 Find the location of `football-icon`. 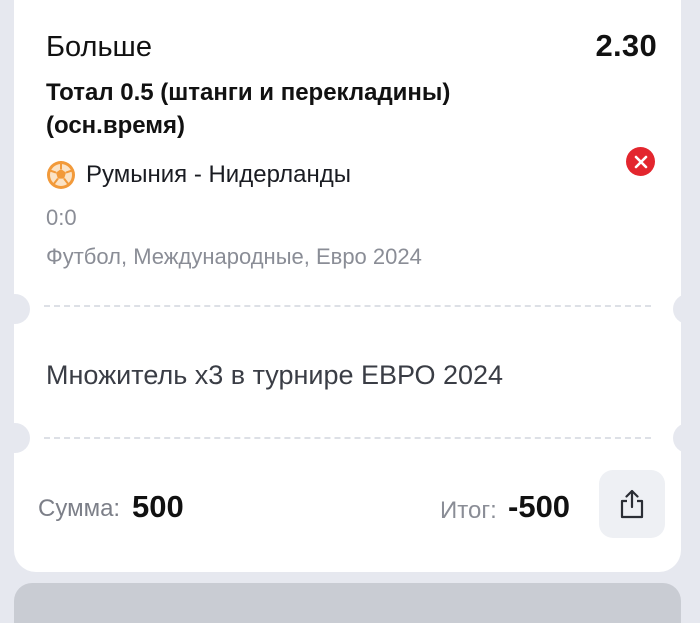

football-icon is located at coordinates (61, 175).